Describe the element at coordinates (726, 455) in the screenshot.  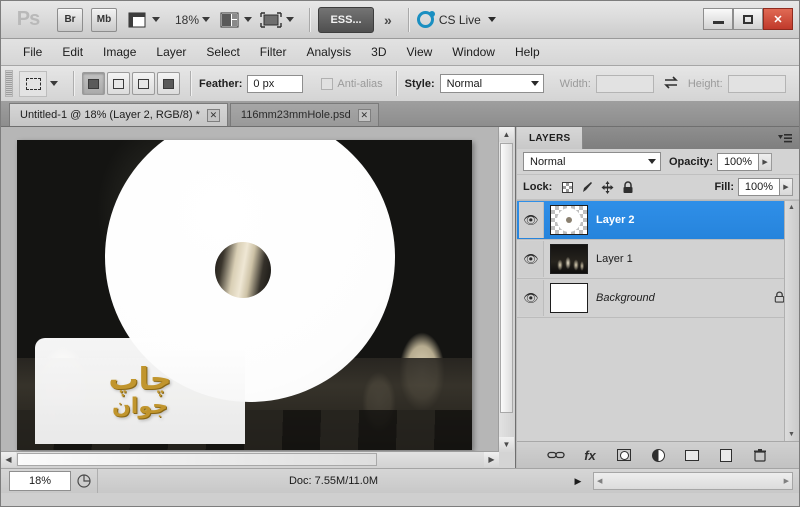
I see `new-layer-icon` at that location.